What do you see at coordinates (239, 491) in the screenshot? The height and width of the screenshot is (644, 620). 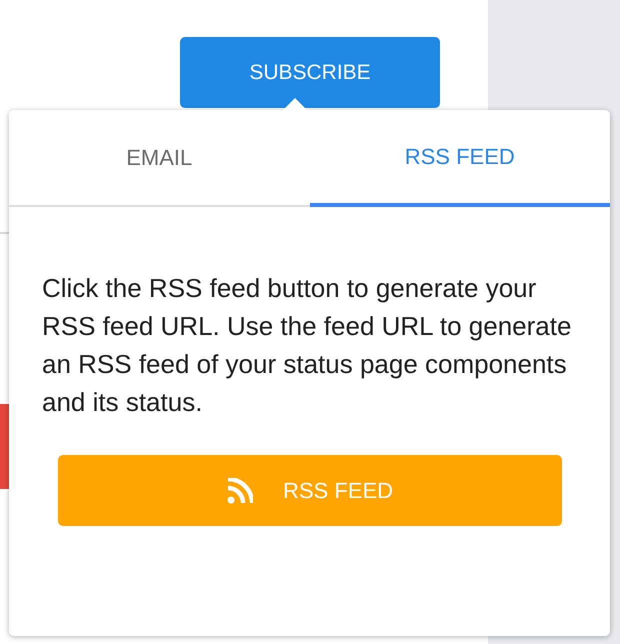 I see `rss-icon` at bounding box center [239, 491].